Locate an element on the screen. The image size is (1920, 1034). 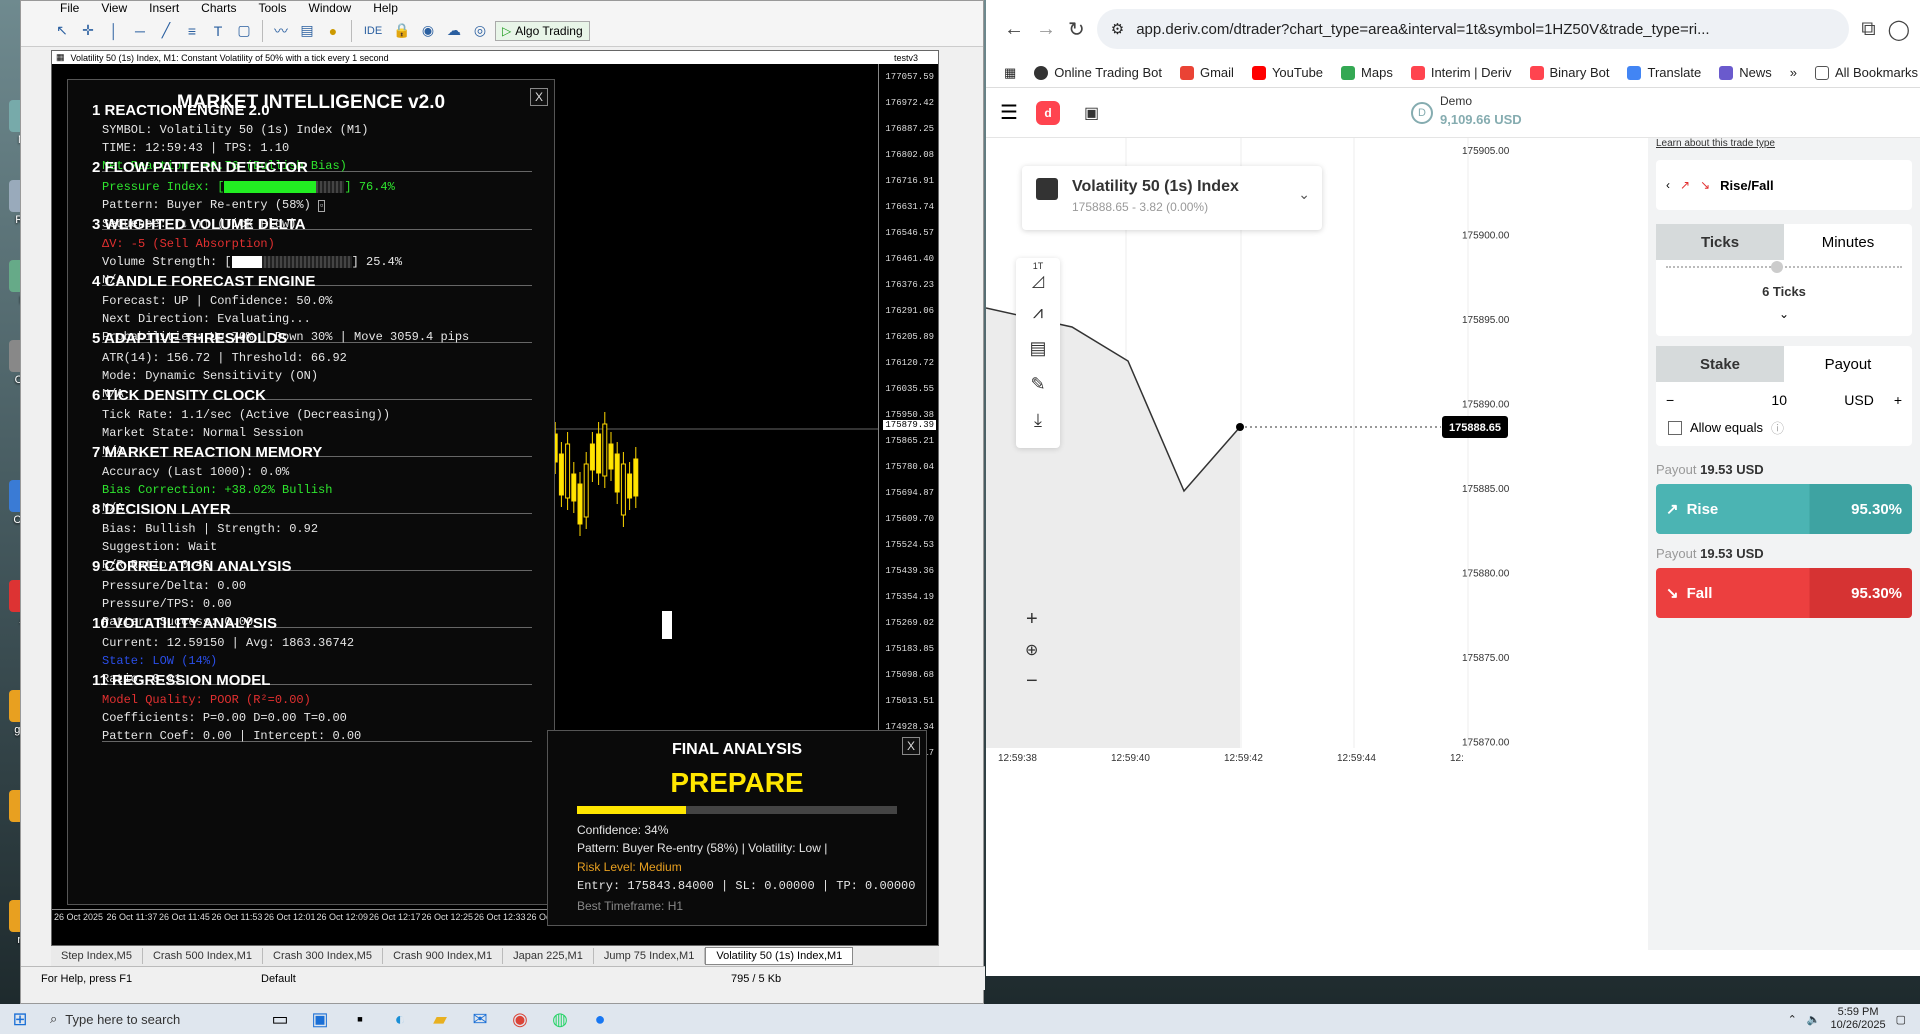
cloud-icon: ☁ is located at coordinates (454, 31).